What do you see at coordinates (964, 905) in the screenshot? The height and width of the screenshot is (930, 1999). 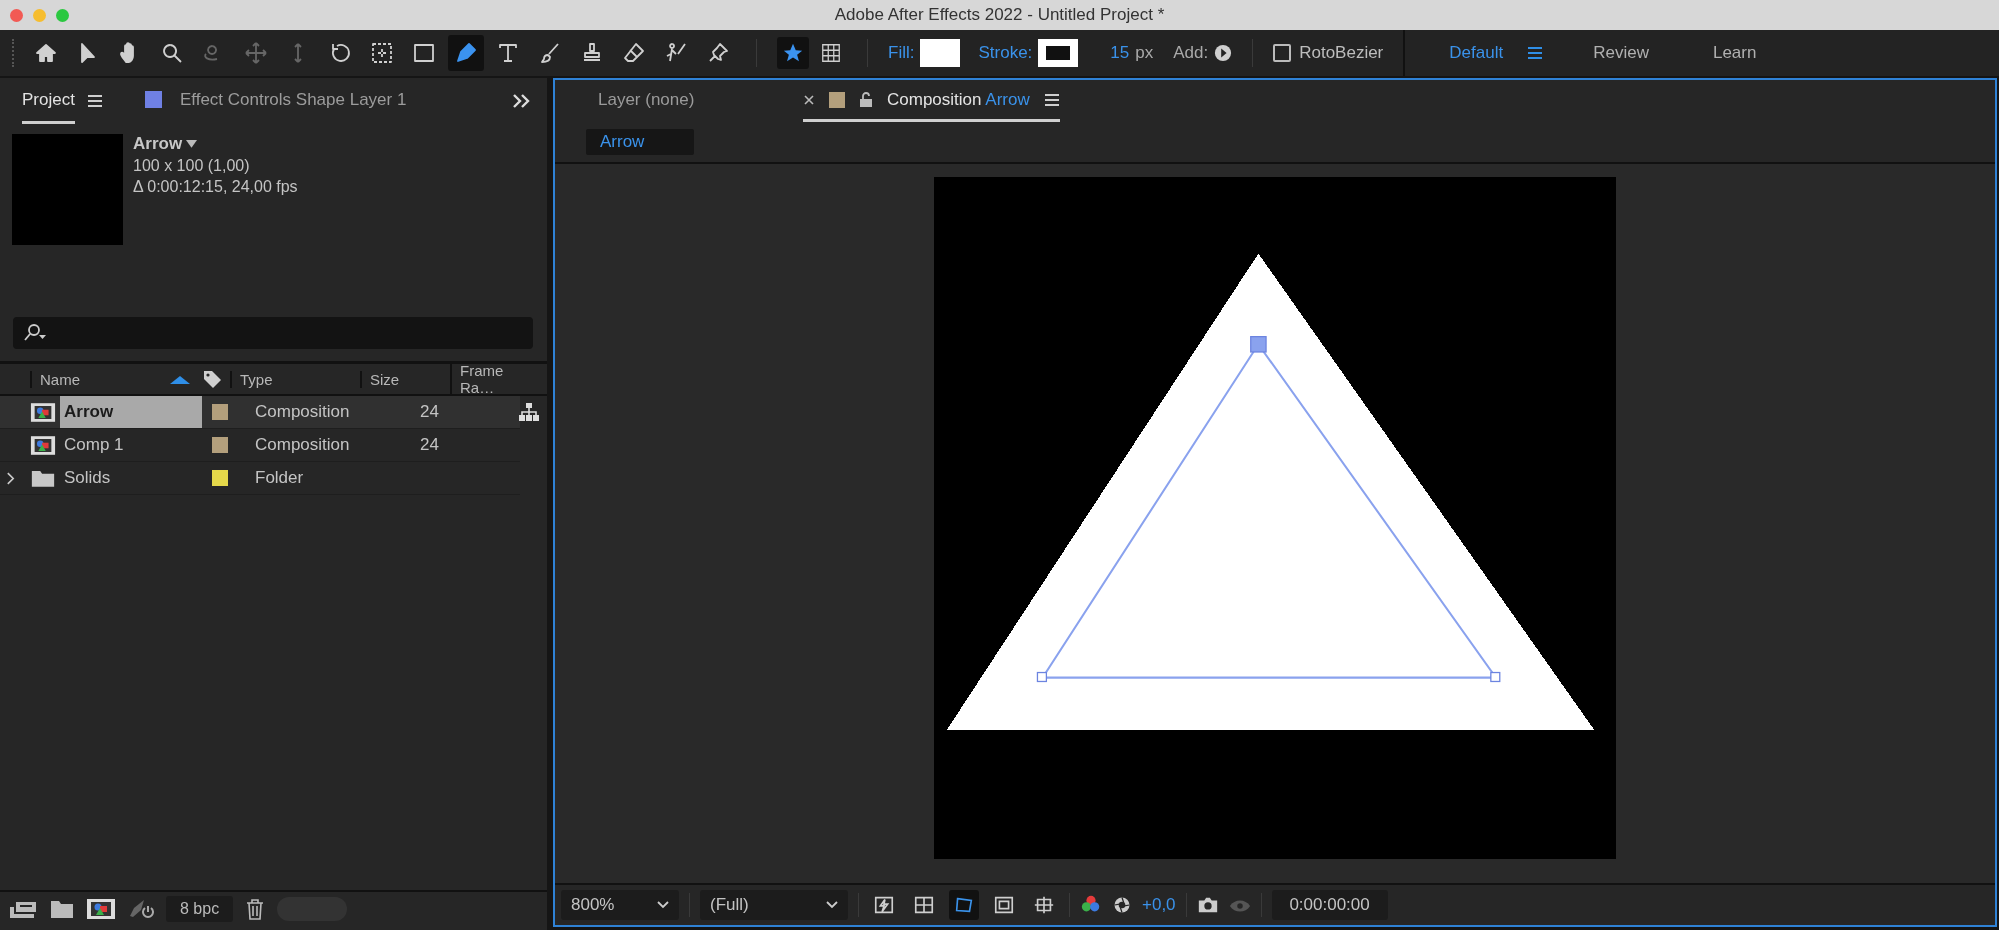 I see `mask-path-icon` at bounding box center [964, 905].